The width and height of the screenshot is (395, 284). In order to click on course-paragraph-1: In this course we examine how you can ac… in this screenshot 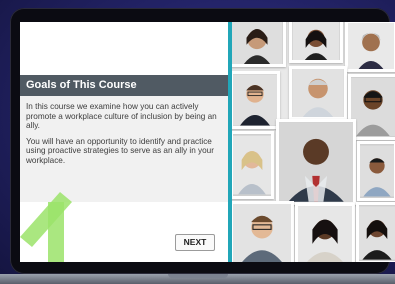, I will do `click(121, 116)`.